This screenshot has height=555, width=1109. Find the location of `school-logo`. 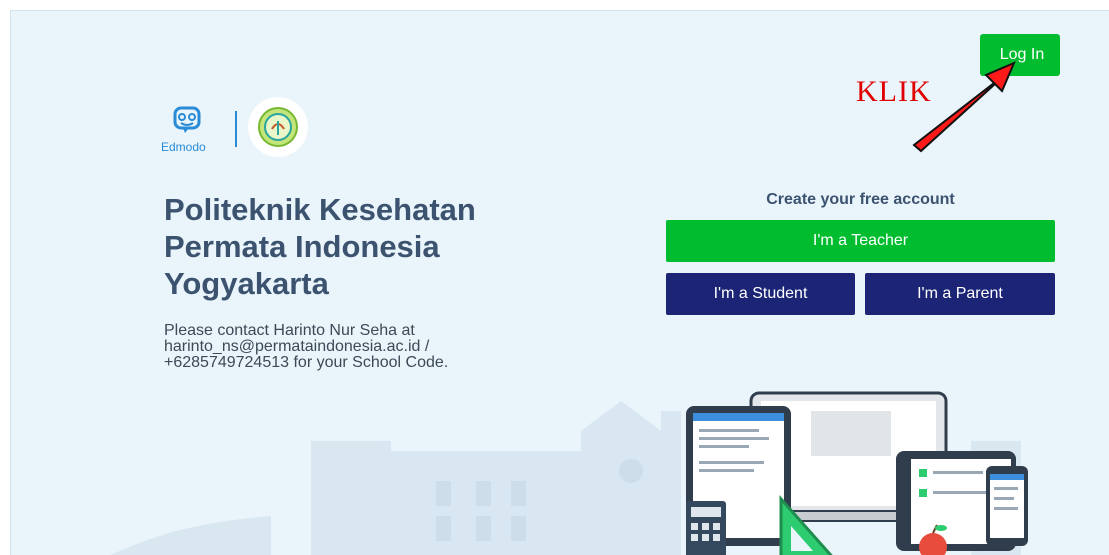

school-logo is located at coordinates (278, 127).